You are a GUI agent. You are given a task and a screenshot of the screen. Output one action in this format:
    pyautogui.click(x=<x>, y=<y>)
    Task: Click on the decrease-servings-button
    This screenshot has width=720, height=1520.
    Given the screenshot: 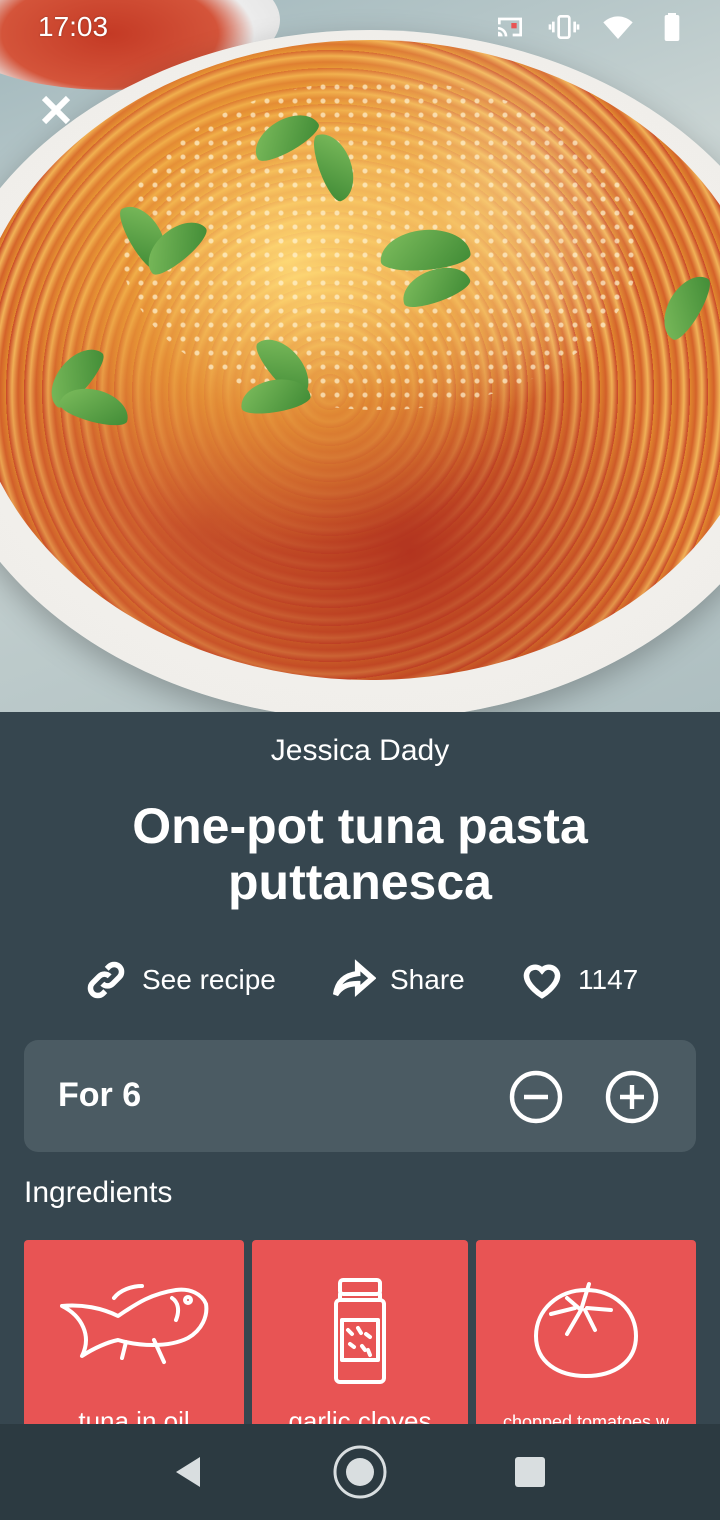 What is the action you would take?
    pyautogui.click(x=536, y=1097)
    